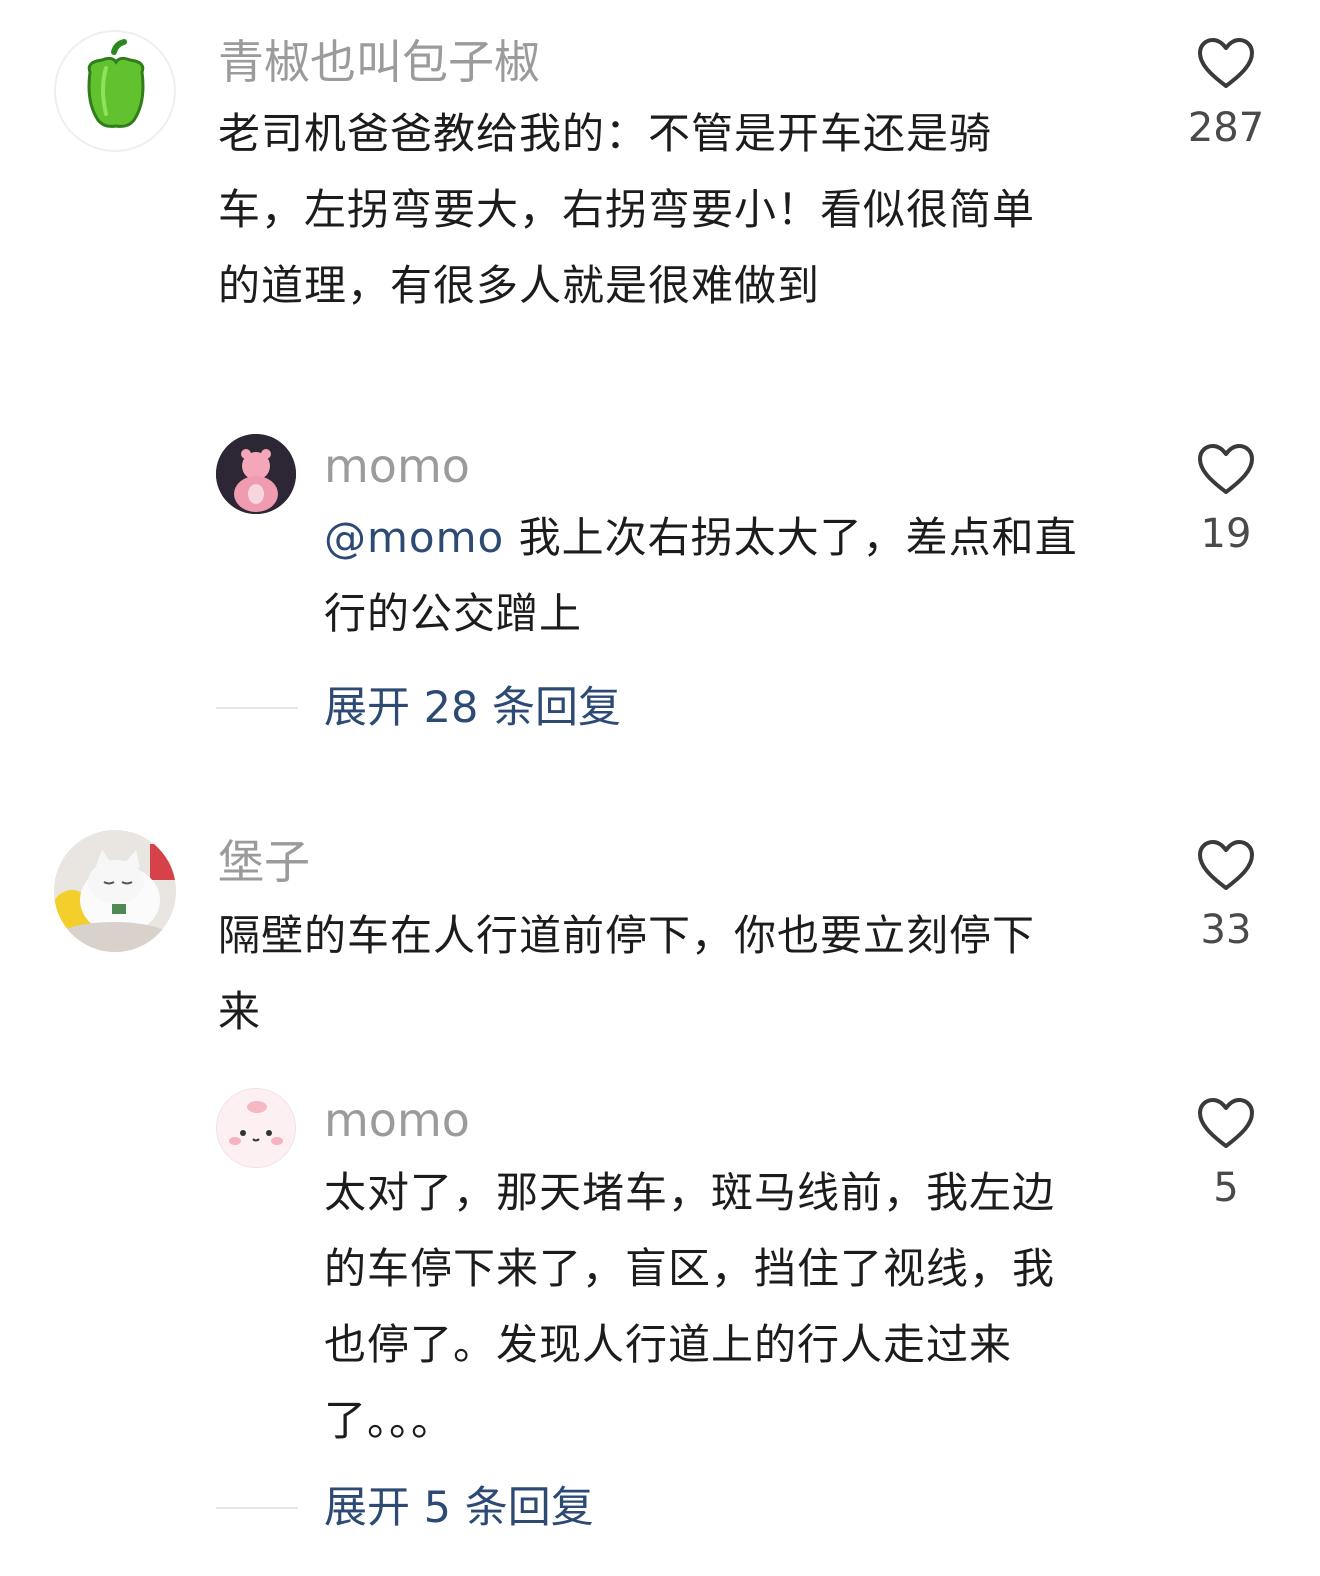  What do you see at coordinates (459, 1508) in the screenshot?
I see `expand-replies-button: 展开 5 条回复` at bounding box center [459, 1508].